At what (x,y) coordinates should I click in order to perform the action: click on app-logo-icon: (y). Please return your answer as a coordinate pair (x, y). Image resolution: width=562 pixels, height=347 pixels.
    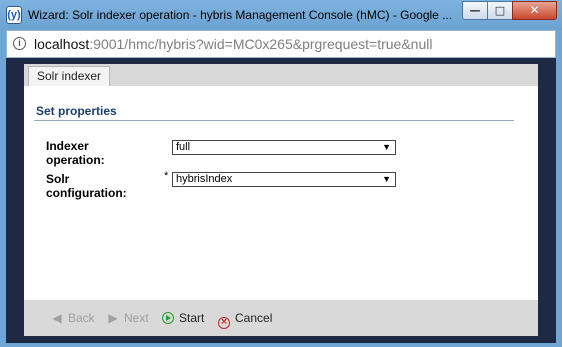
    Looking at the image, I should click on (14, 15).